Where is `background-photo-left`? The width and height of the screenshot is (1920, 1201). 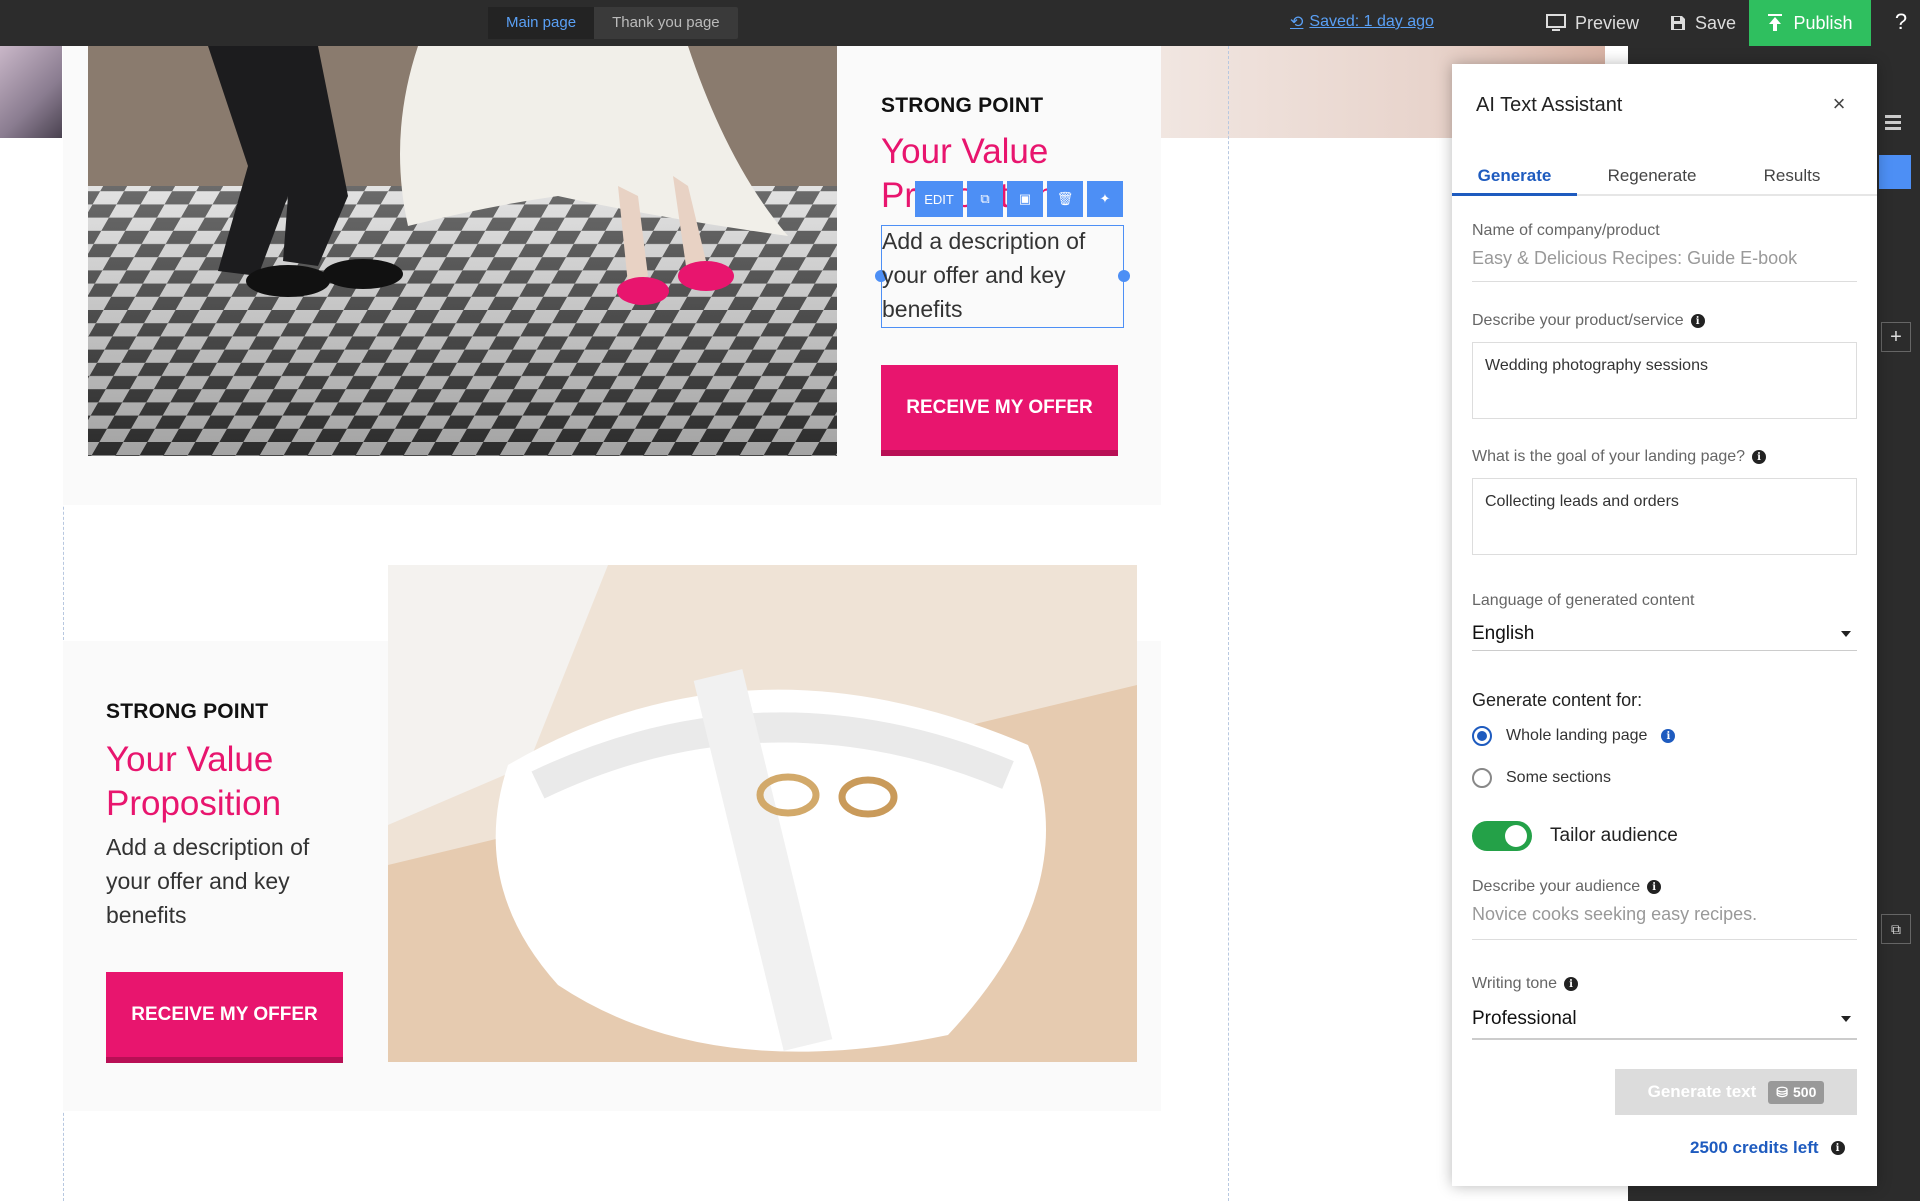 background-photo-left is located at coordinates (31, 92).